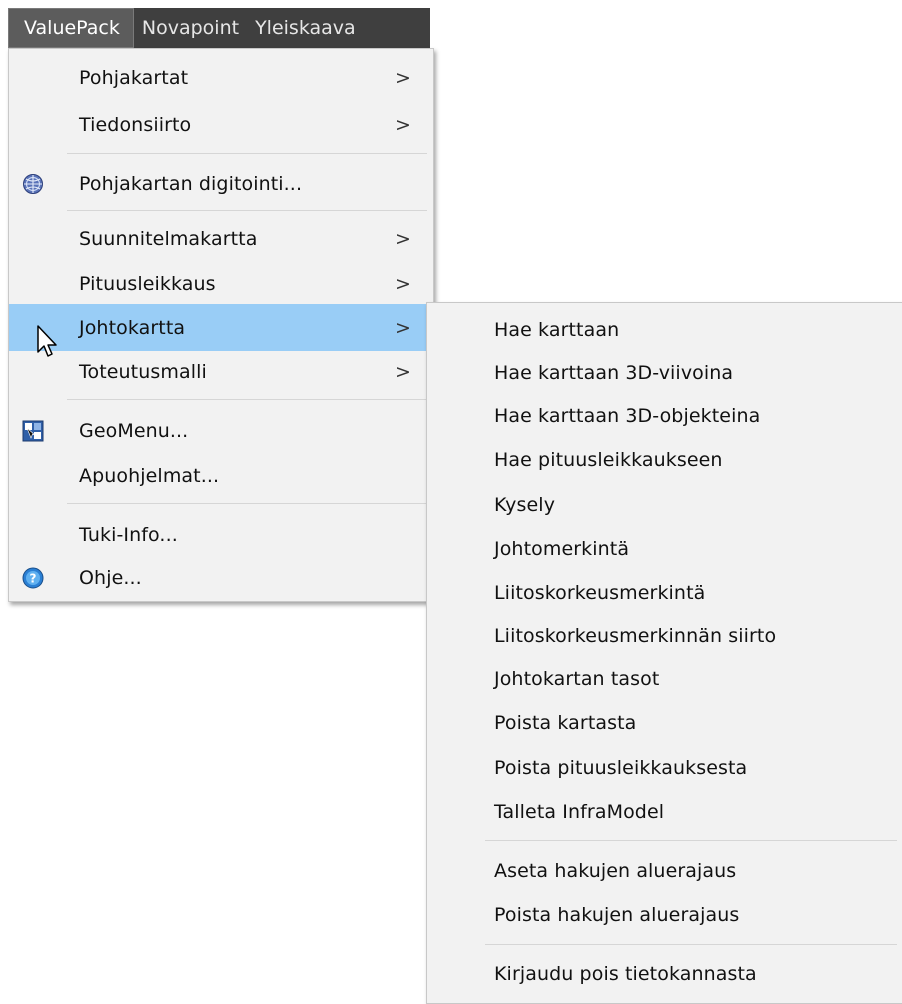  Describe the element at coordinates (135, 124) in the screenshot. I see `menu-item-label: Tiedonsiirto` at that location.